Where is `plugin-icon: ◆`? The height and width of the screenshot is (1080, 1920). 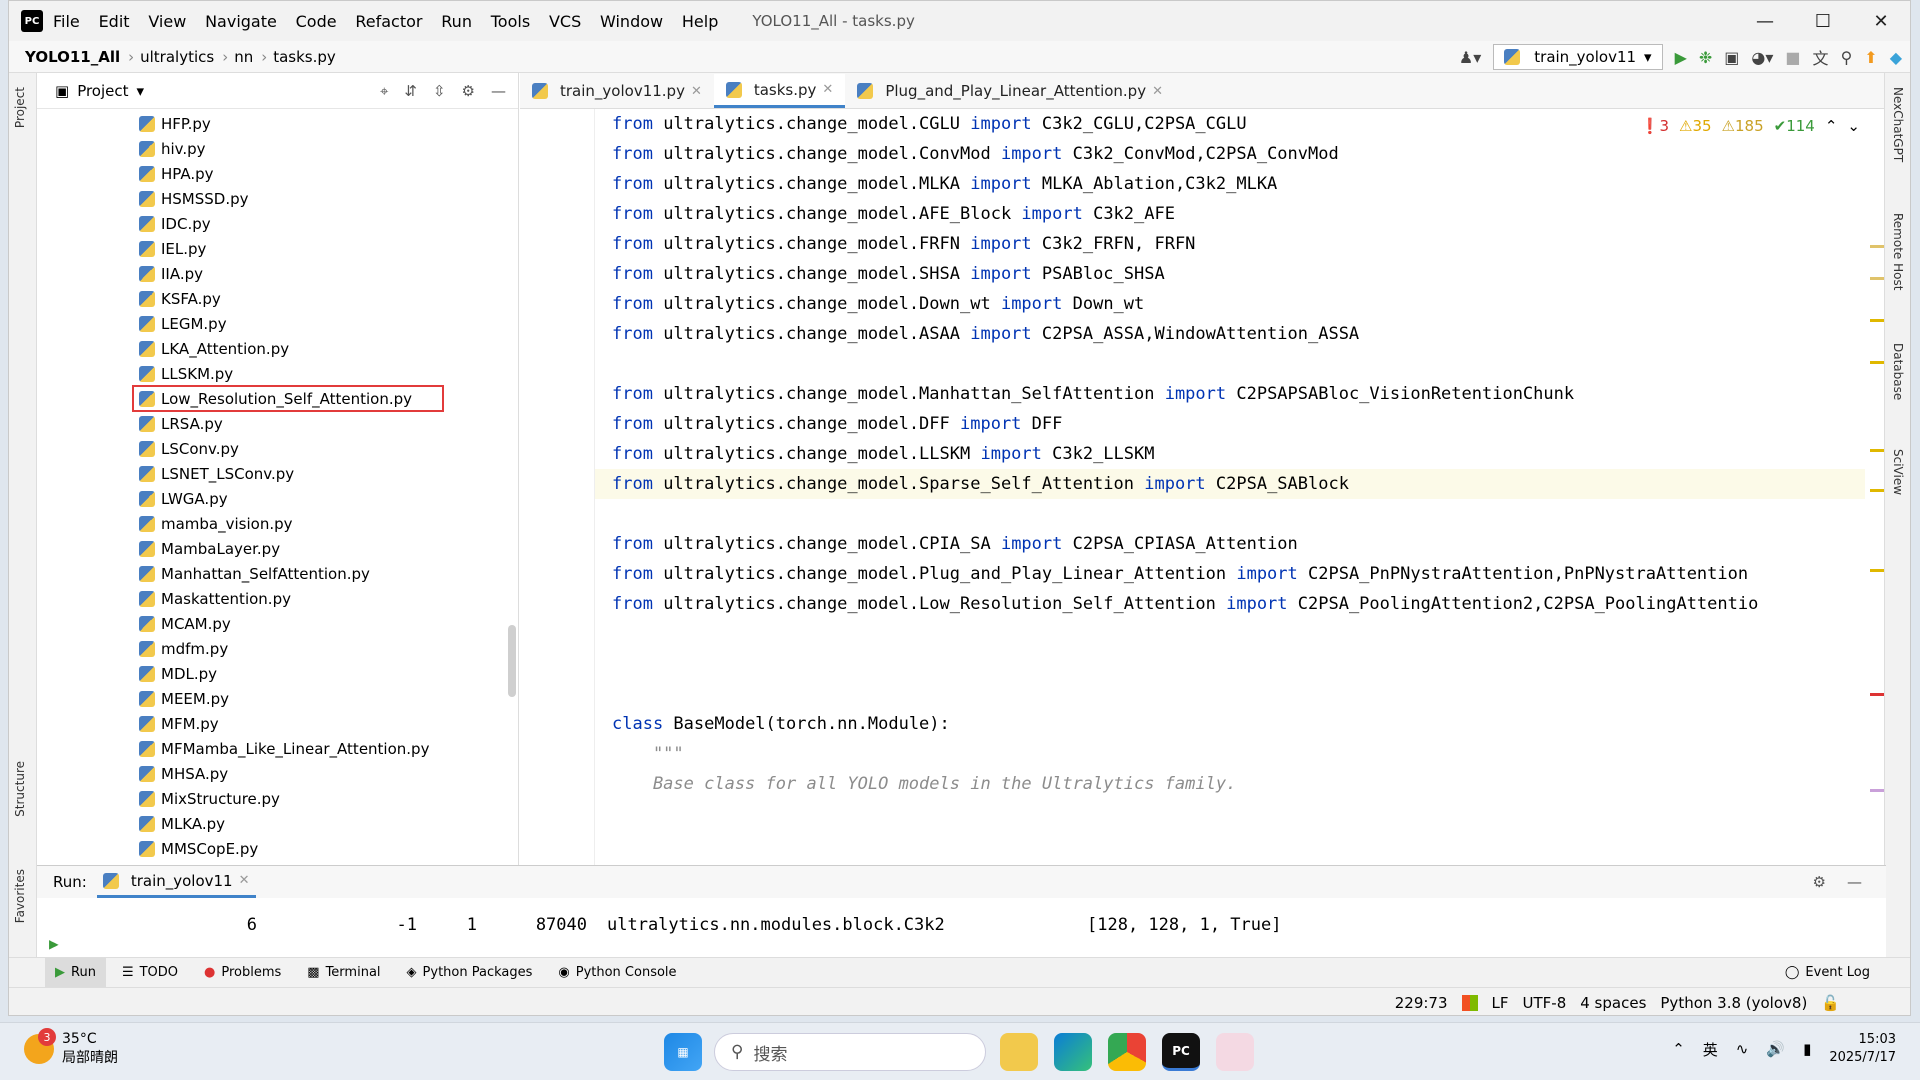
plugin-icon: ◆ is located at coordinates (1896, 57).